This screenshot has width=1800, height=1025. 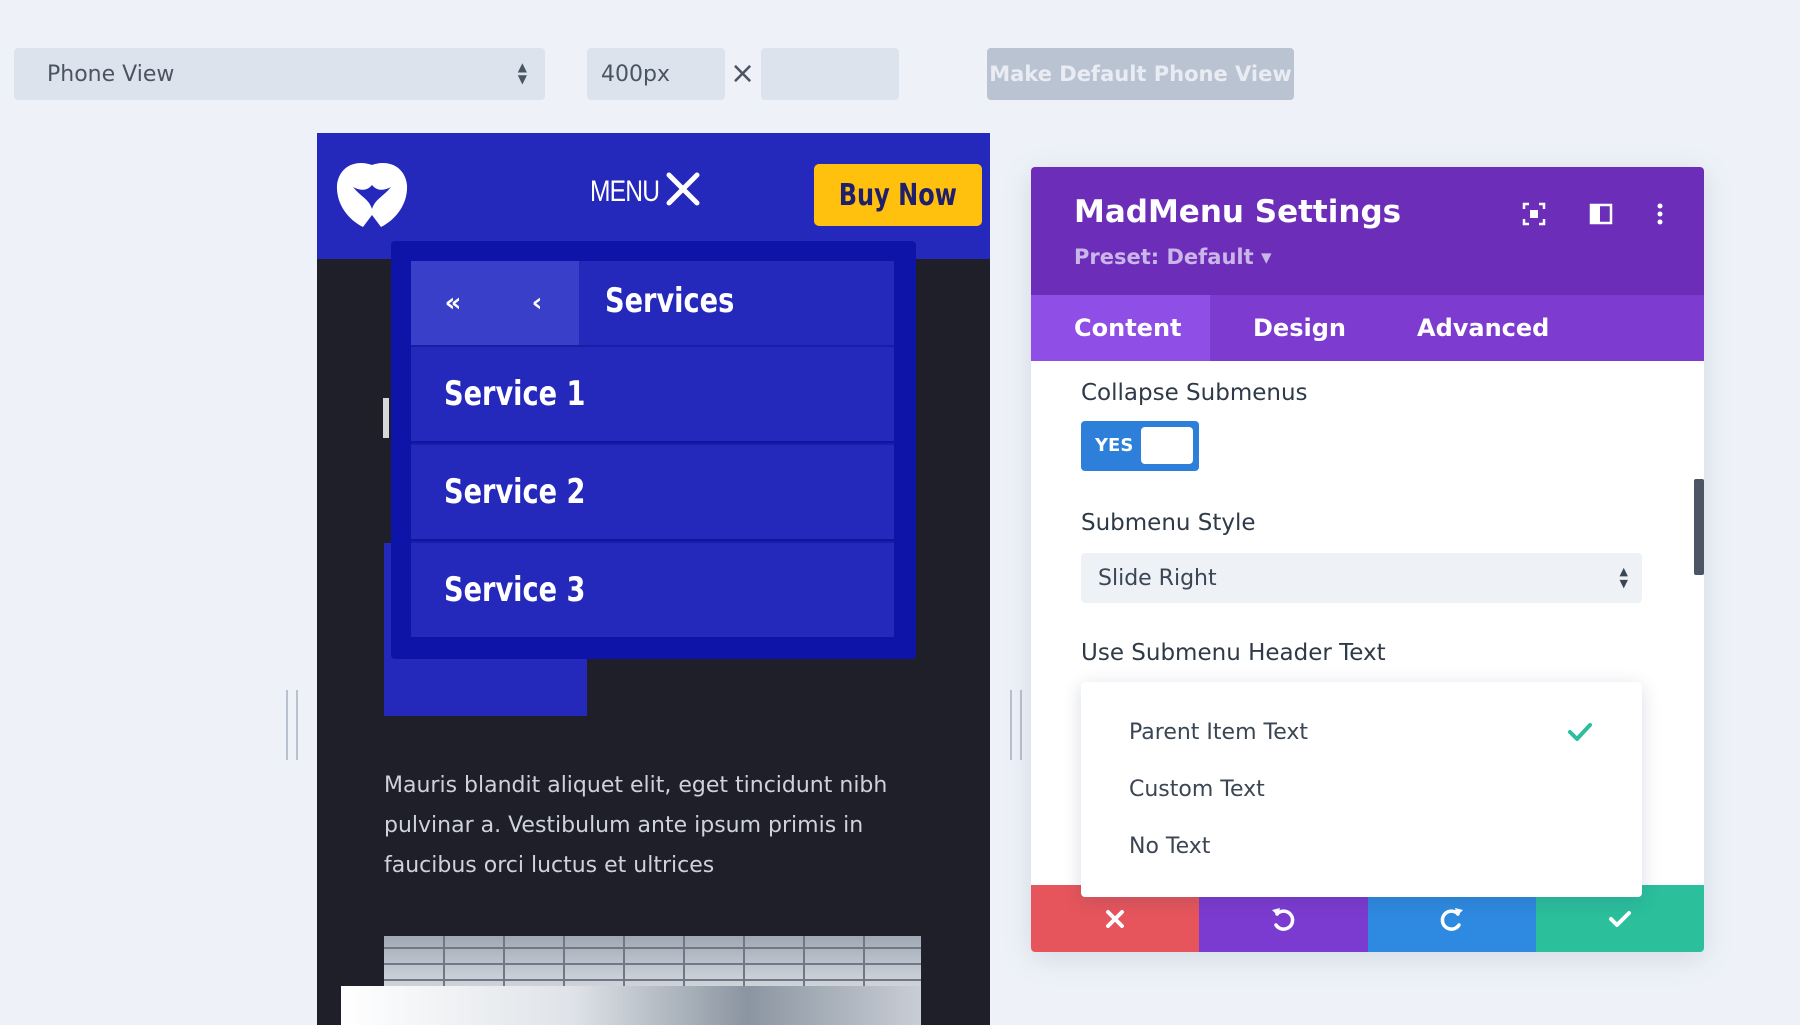 What do you see at coordinates (1167, 445) in the screenshot?
I see `toggle-knob` at bounding box center [1167, 445].